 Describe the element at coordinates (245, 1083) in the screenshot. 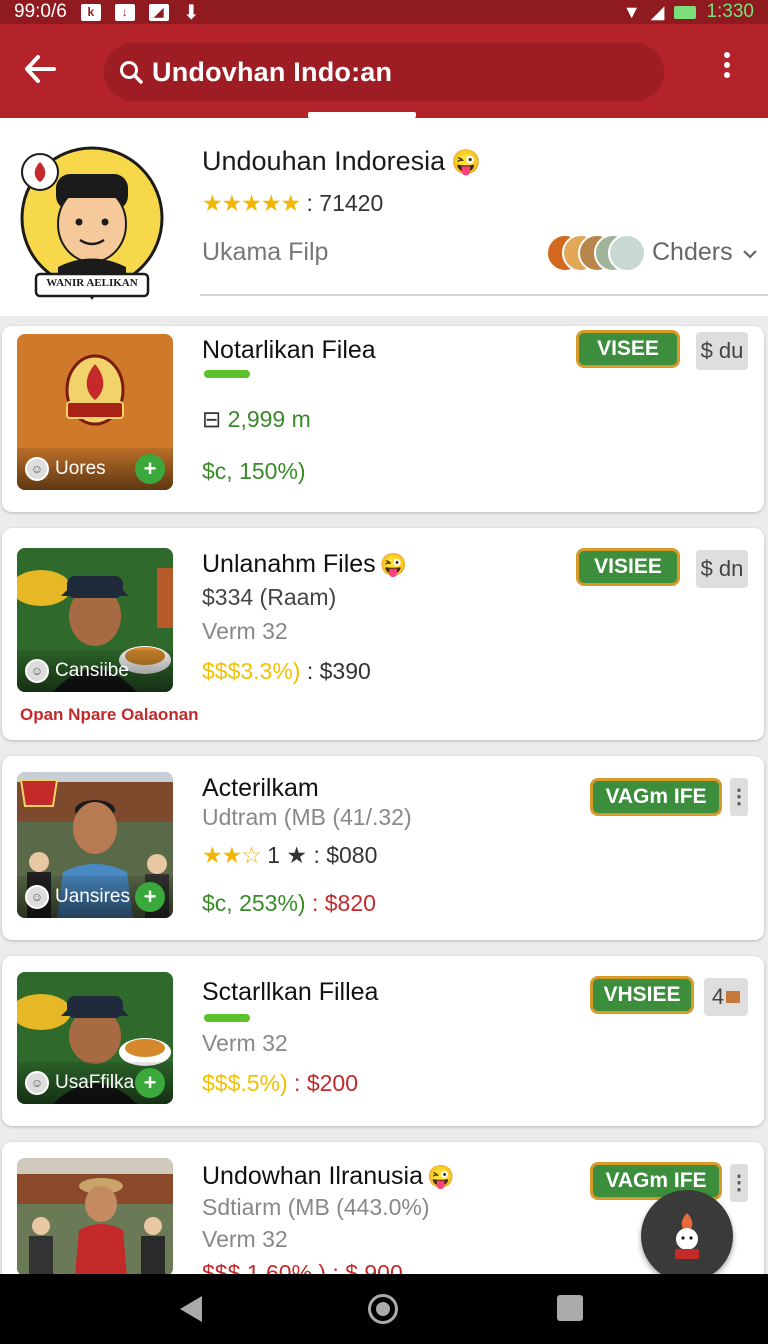

I see `price-discount: $$$.5%)` at that location.